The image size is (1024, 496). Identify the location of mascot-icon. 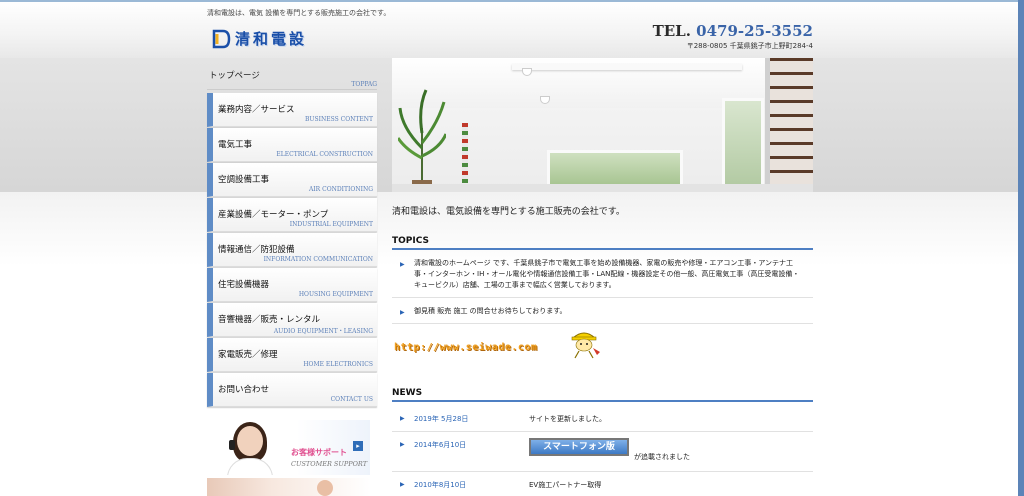
(585, 345).